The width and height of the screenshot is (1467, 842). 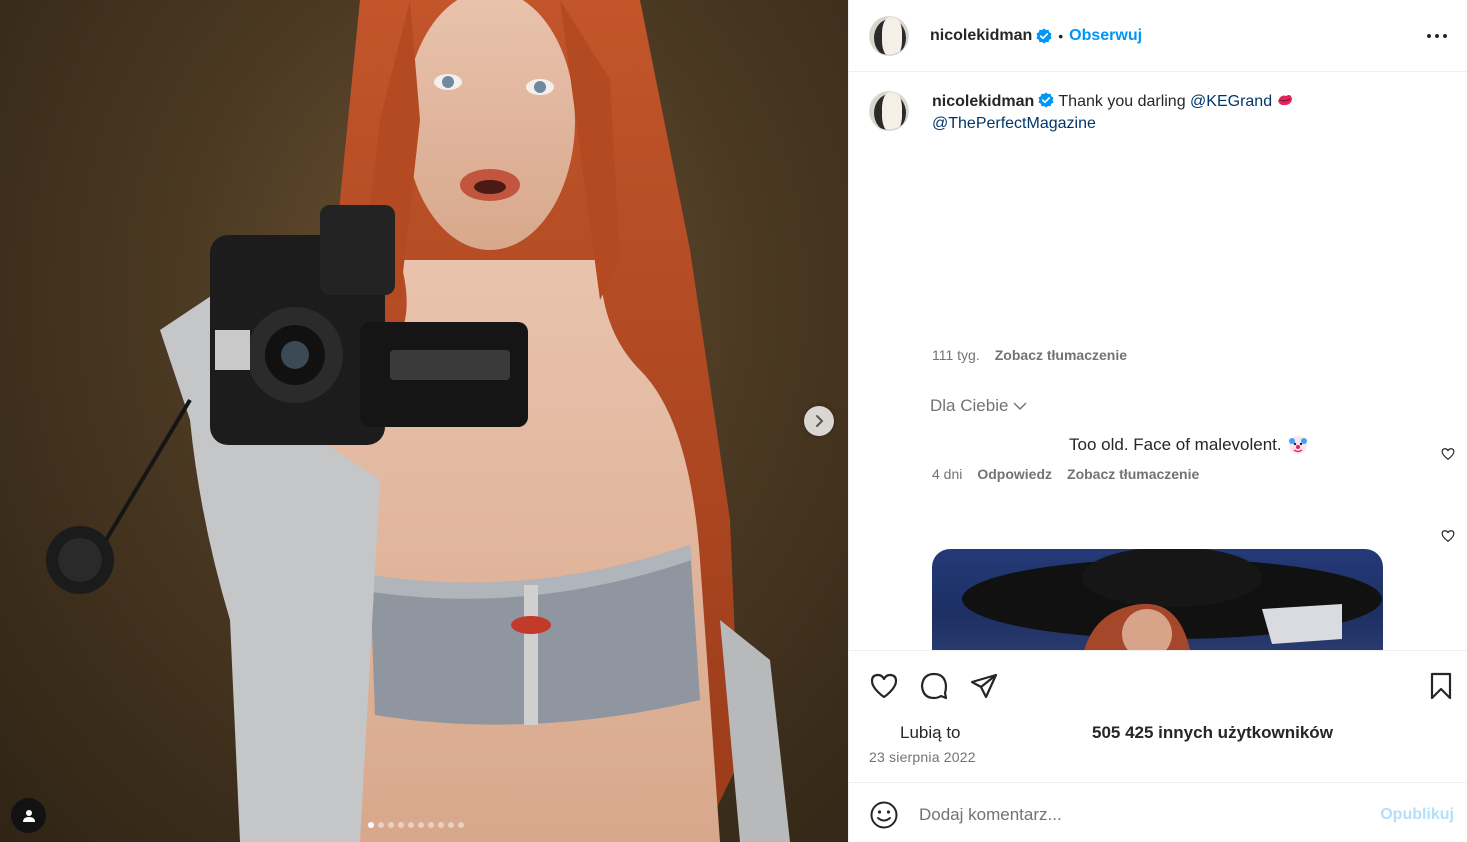 What do you see at coordinates (1139, 815) in the screenshot?
I see `comment-input` at bounding box center [1139, 815].